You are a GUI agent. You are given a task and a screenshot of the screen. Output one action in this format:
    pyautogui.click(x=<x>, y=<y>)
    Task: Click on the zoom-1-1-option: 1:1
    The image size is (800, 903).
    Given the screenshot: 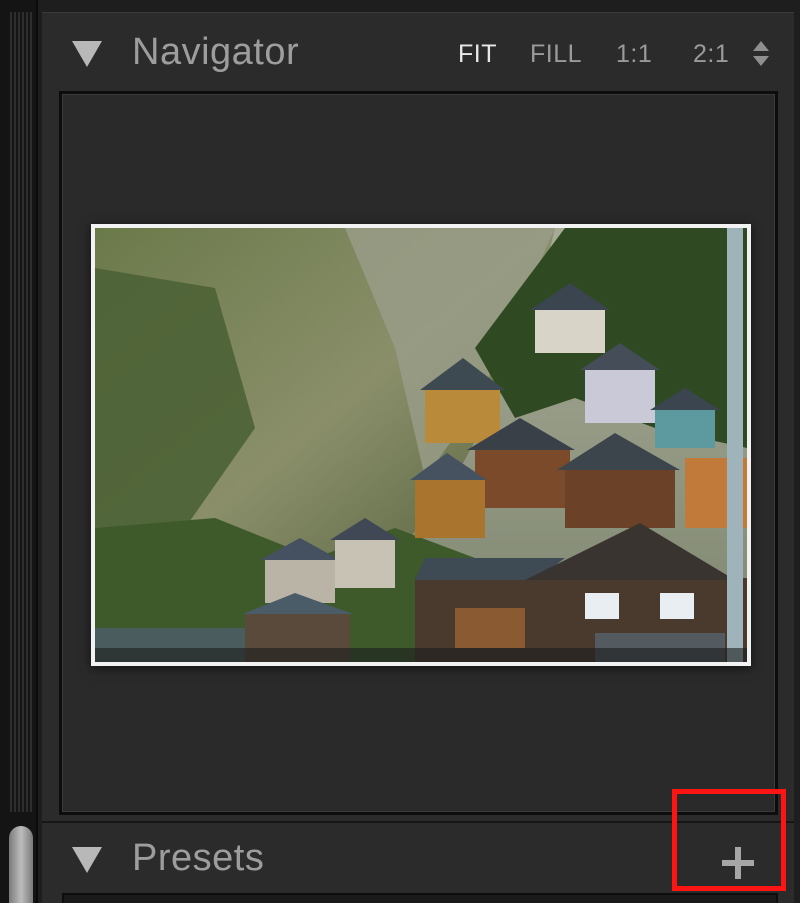 What is the action you would take?
    pyautogui.click(x=634, y=54)
    